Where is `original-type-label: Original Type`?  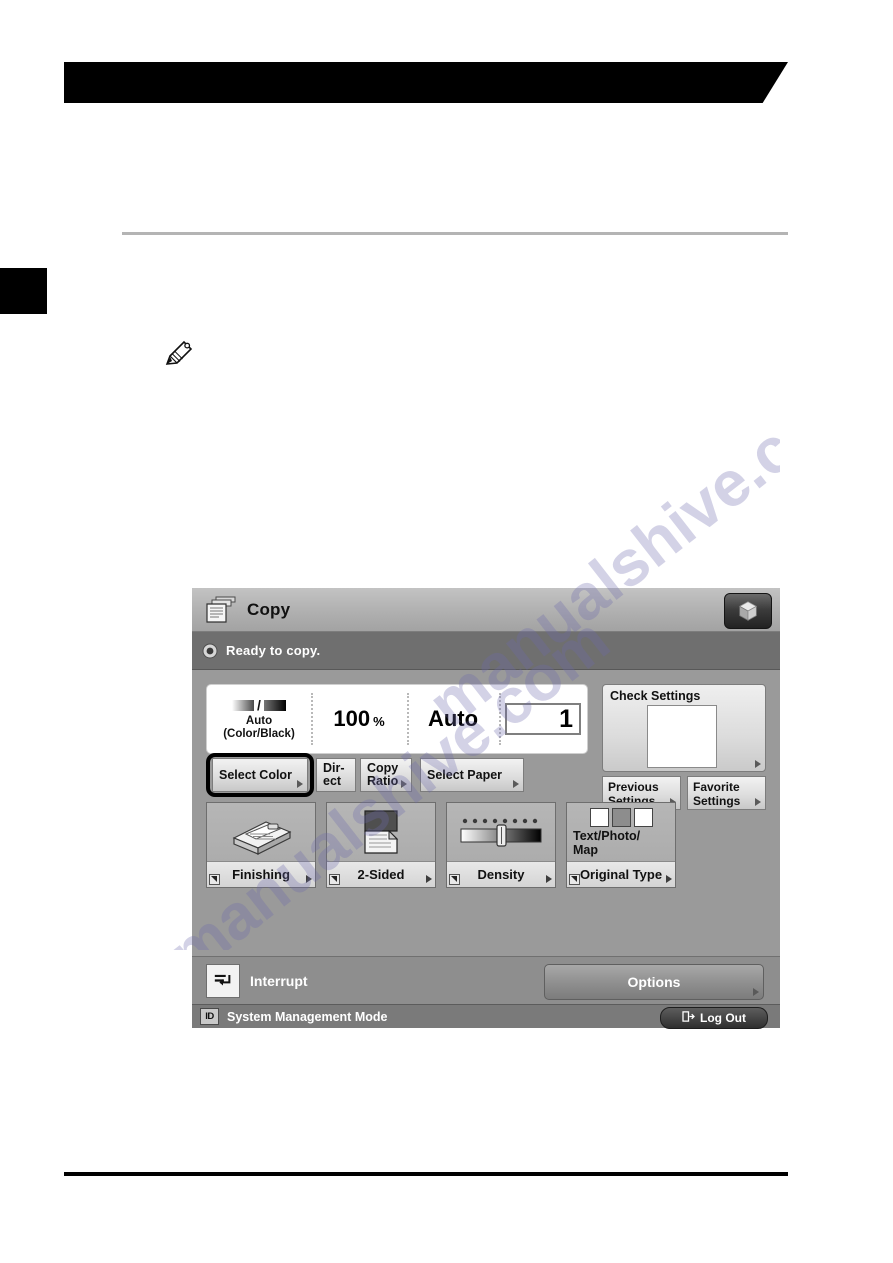 original-type-label: Original Type is located at coordinates (621, 874).